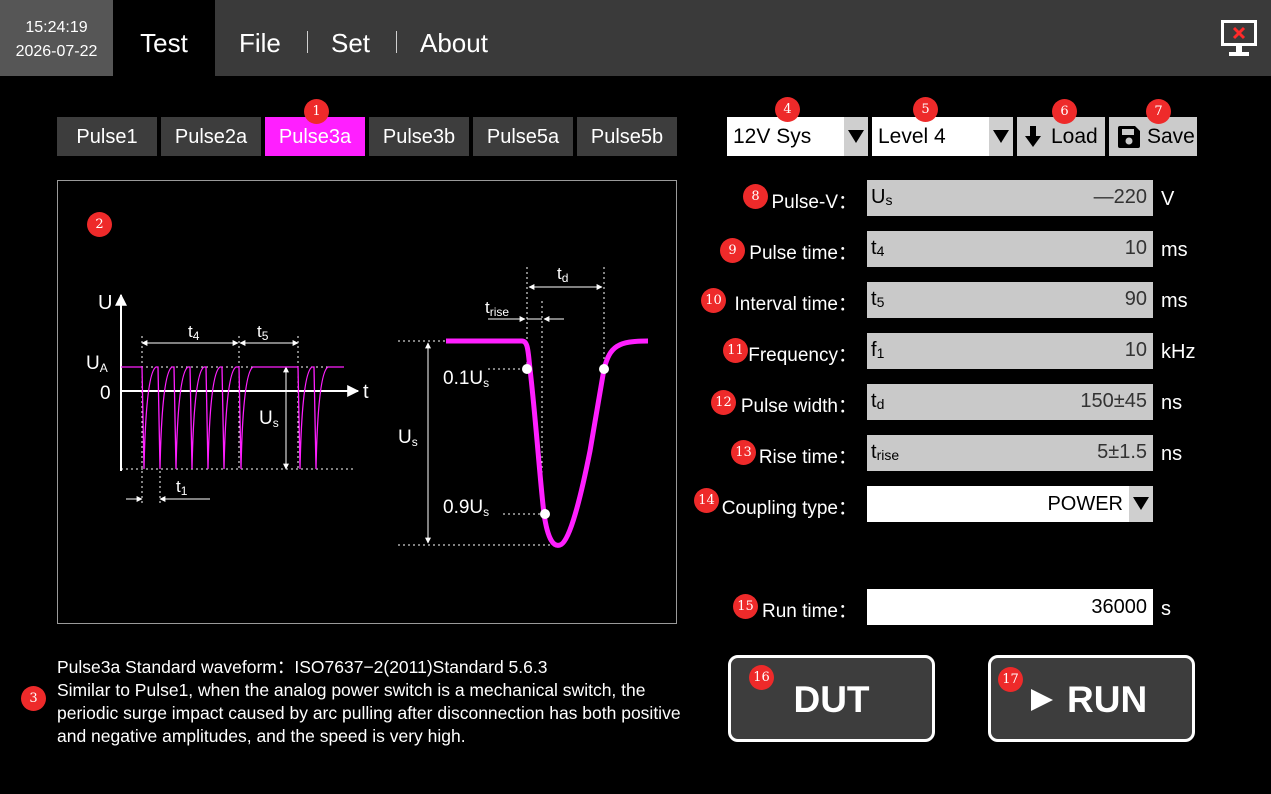 The image size is (1271, 794). Describe the element at coordinates (1119, 607) in the screenshot. I see `run-time-value: 36000` at that location.